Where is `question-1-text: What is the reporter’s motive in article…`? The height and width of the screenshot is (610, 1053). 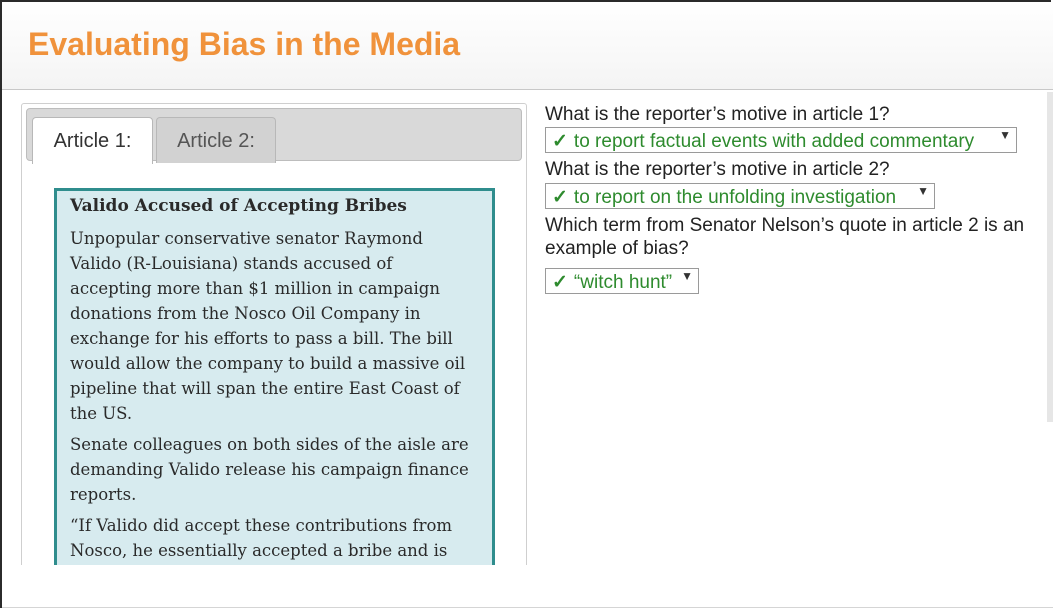
question-1-text: What is the reporter’s motive in article… is located at coordinates (717, 114).